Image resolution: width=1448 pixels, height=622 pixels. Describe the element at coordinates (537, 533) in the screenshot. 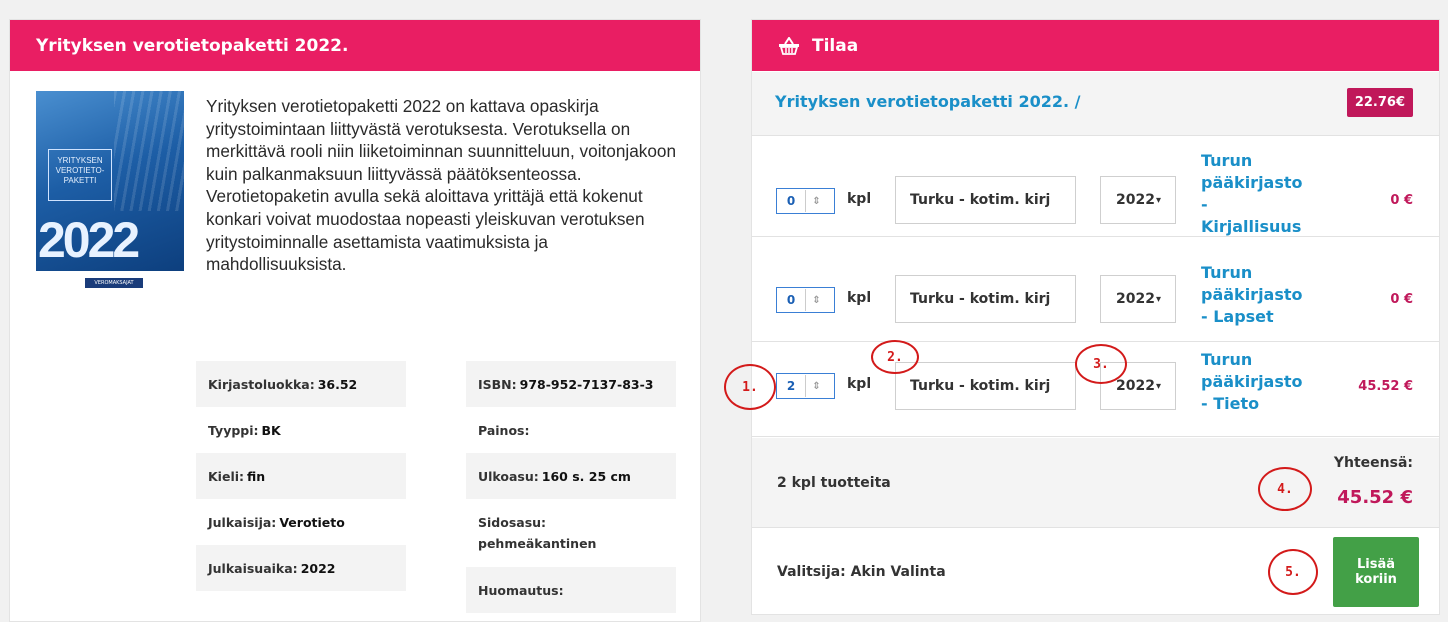

I see `meta-sidosasu: Sidosasu: pehmeäkantinen` at that location.